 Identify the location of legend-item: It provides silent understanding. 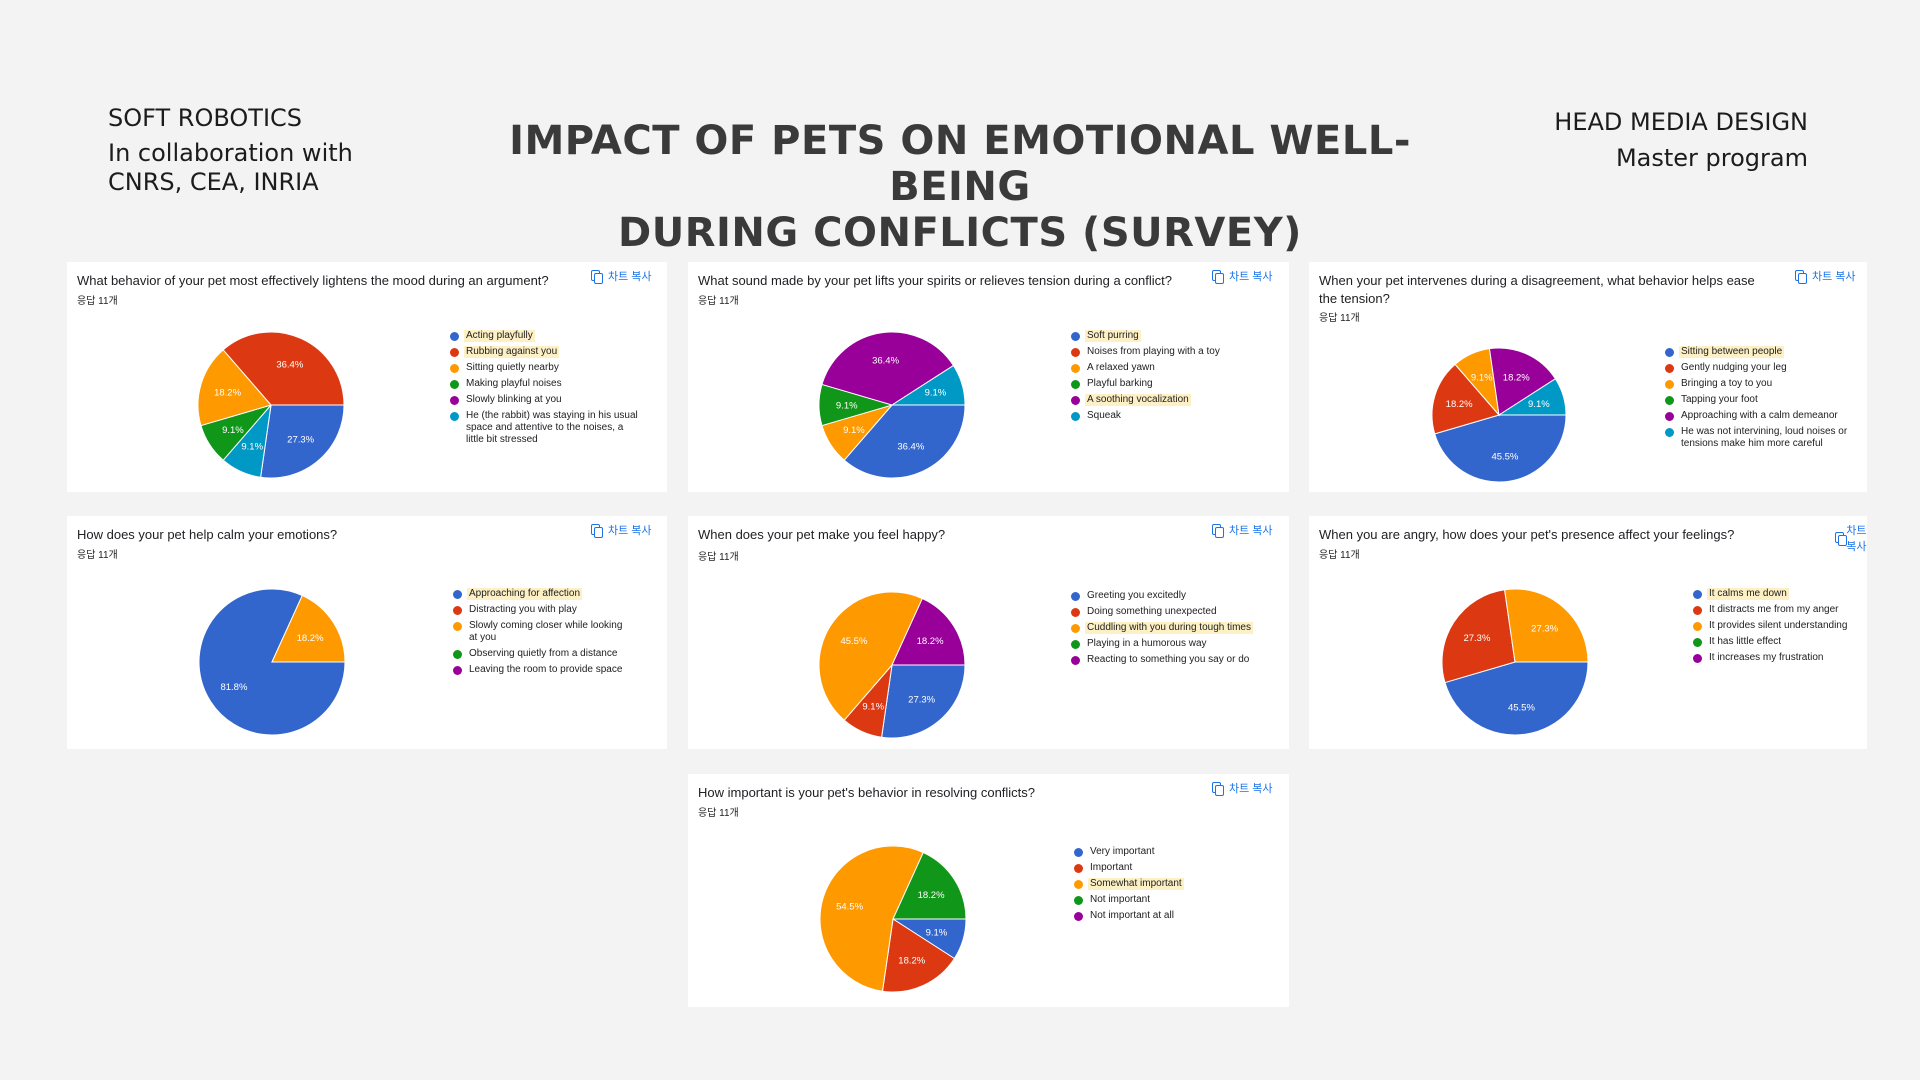
(1780, 626).